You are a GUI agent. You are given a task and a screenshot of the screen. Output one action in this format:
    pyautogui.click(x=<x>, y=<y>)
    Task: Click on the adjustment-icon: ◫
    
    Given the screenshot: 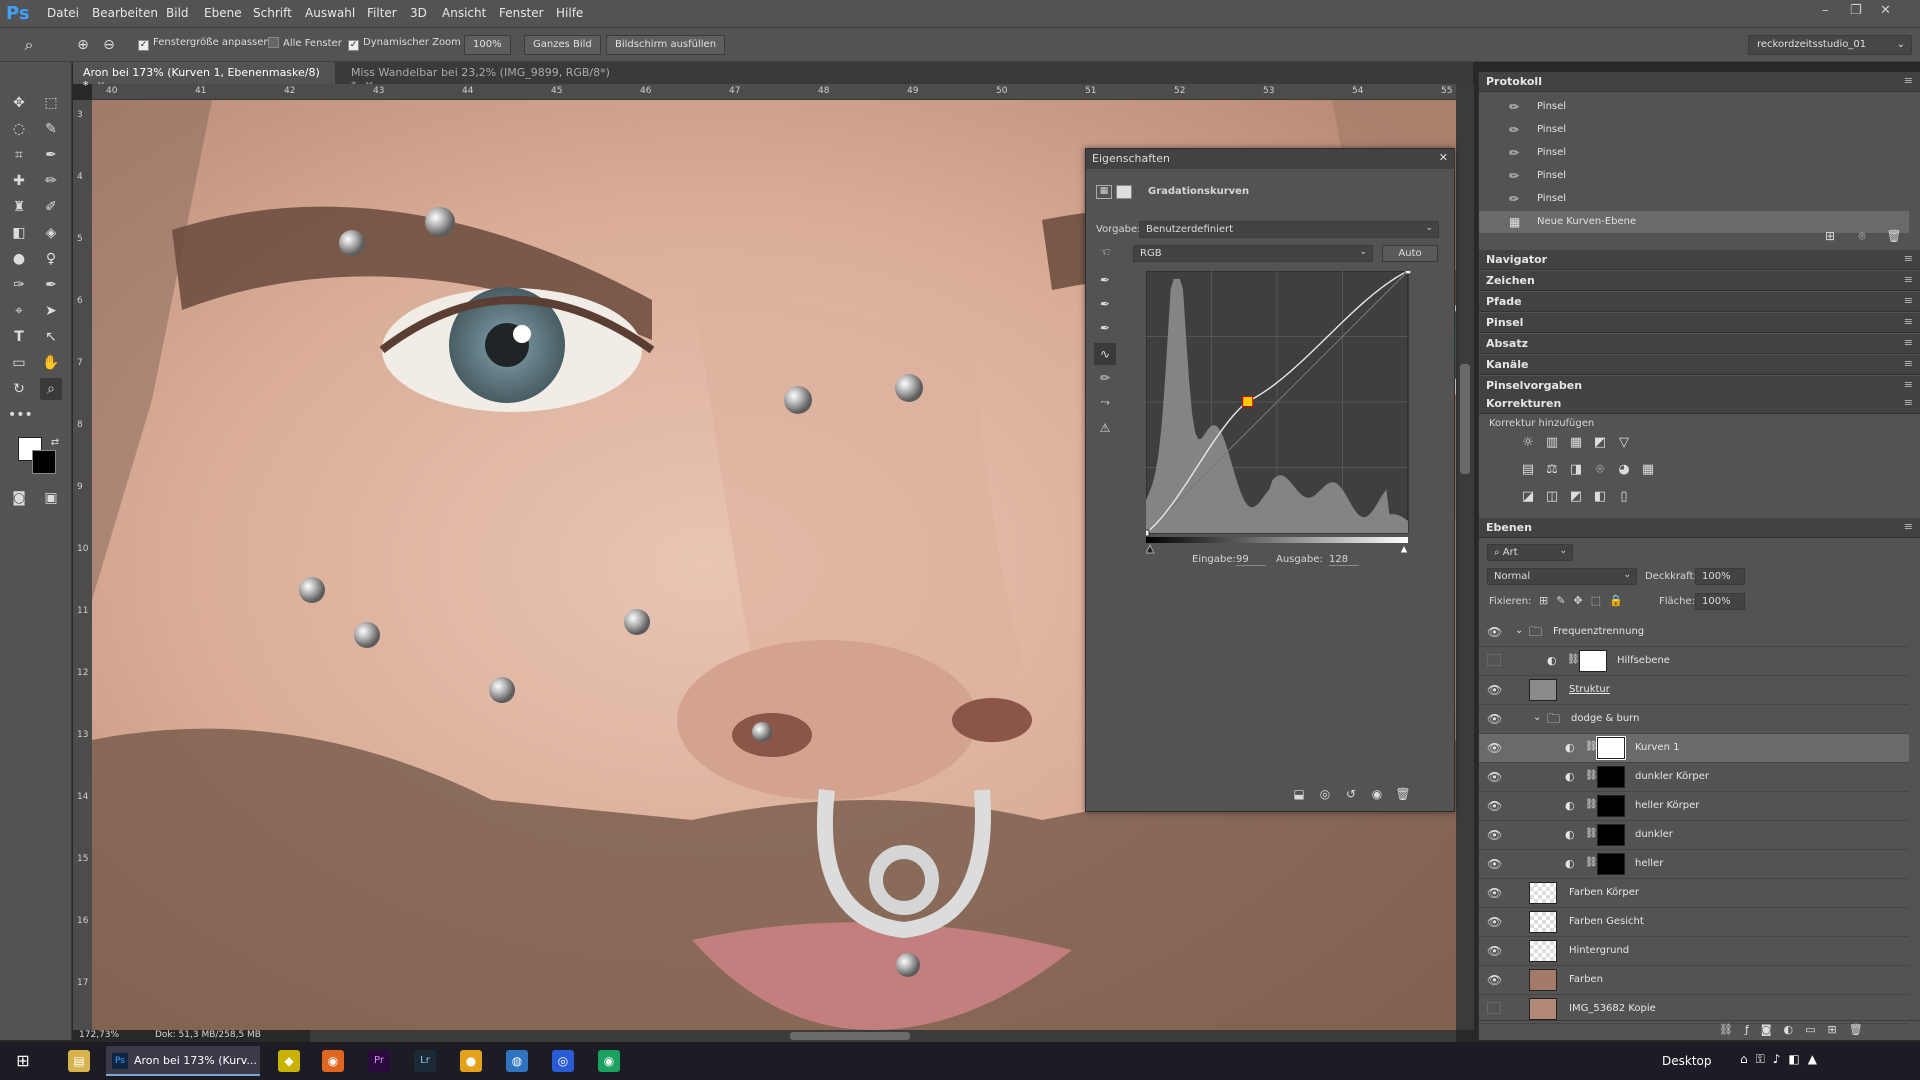 What is the action you would take?
    pyautogui.click(x=1552, y=497)
    